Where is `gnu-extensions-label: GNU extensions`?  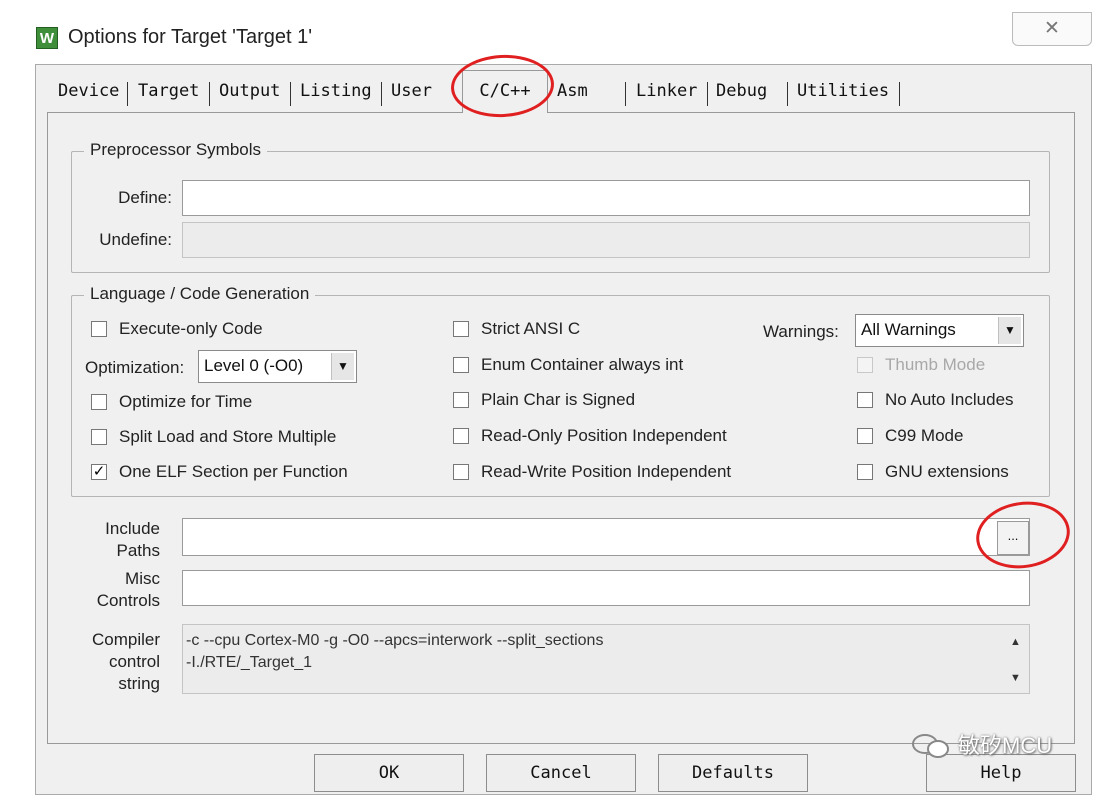 gnu-extensions-label: GNU extensions is located at coordinates (947, 471).